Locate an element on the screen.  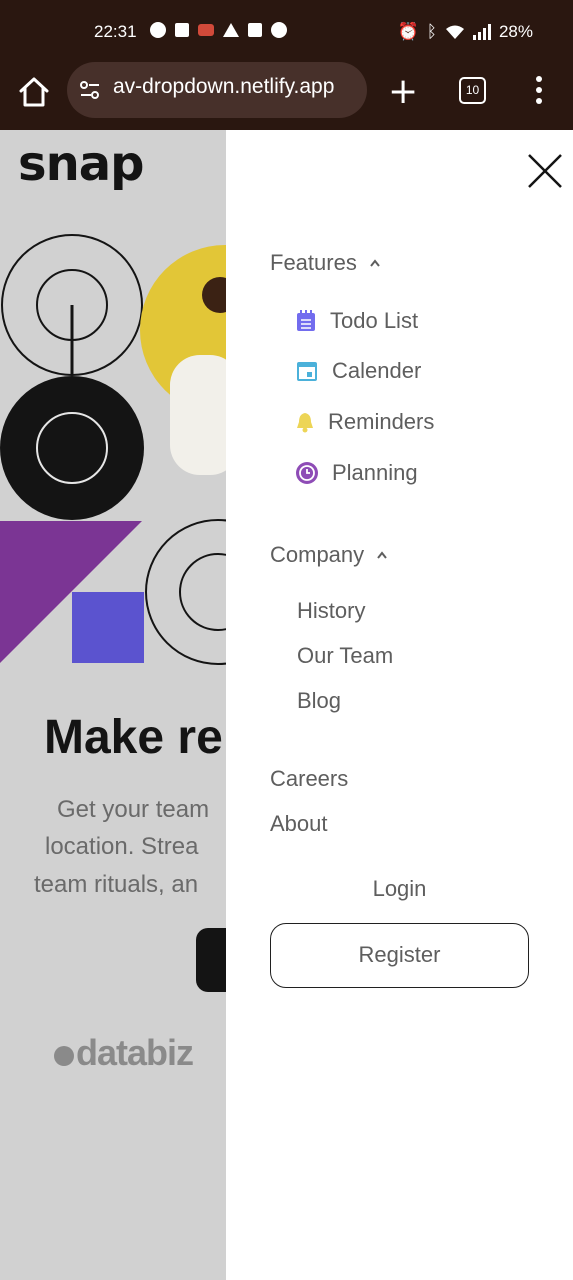
register-button: Register is located at coordinates (399, 955).